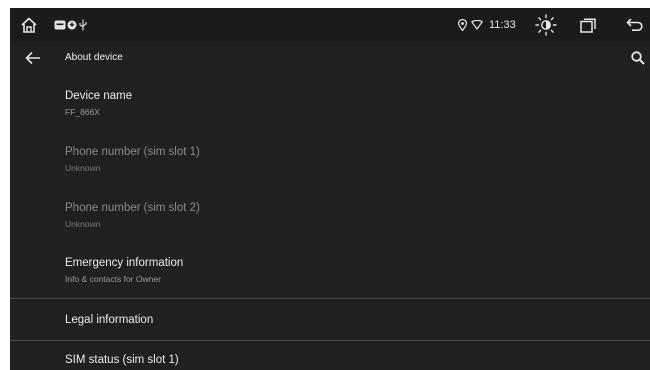 The width and height of the screenshot is (650, 370). I want to click on home-icon, so click(29, 25).